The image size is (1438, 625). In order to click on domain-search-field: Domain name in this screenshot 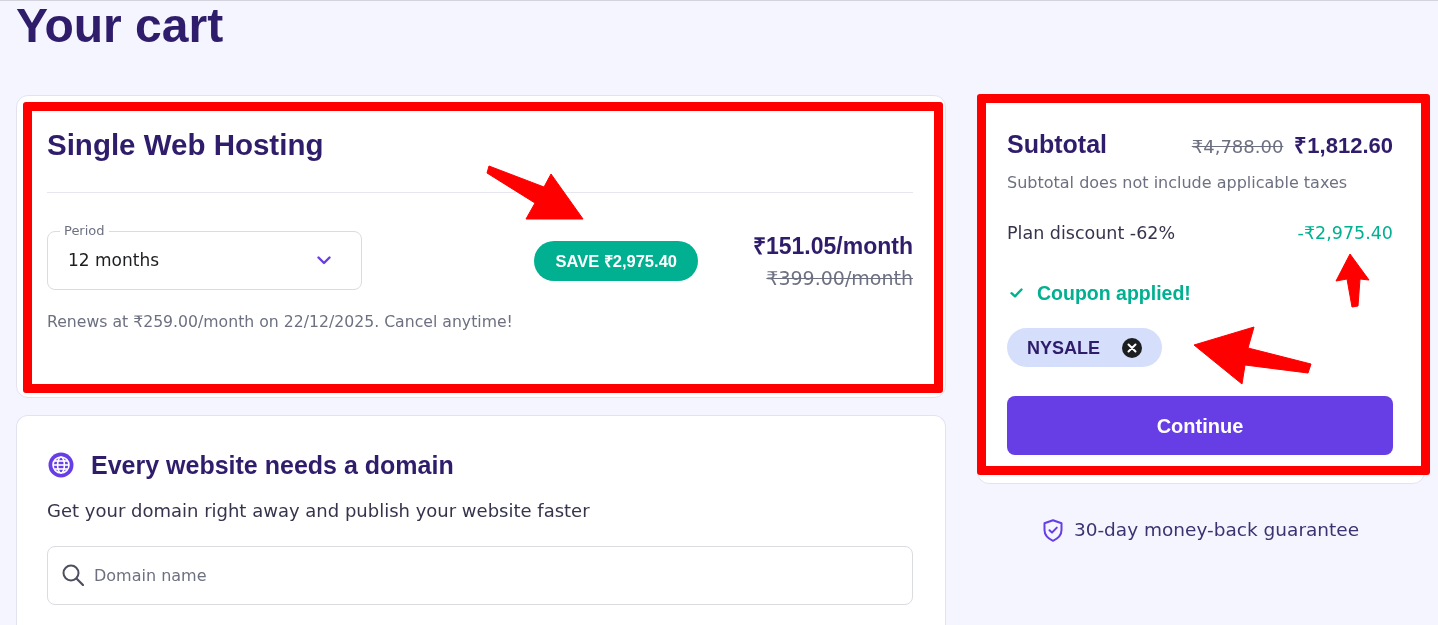, I will do `click(480, 575)`.